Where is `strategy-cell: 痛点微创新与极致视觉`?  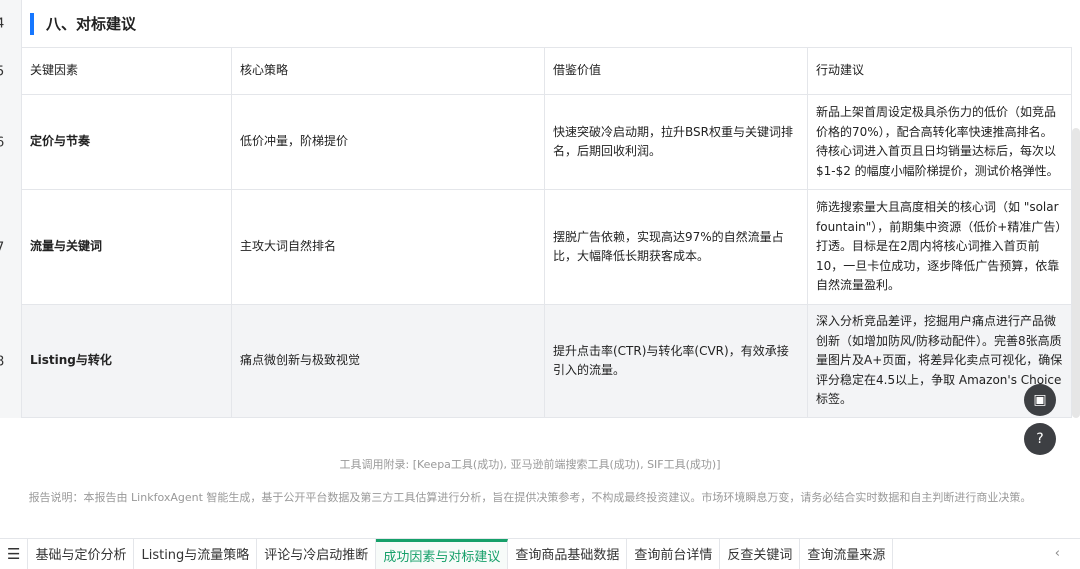 strategy-cell: 痛点微创新与极致视觉 is located at coordinates (388, 361).